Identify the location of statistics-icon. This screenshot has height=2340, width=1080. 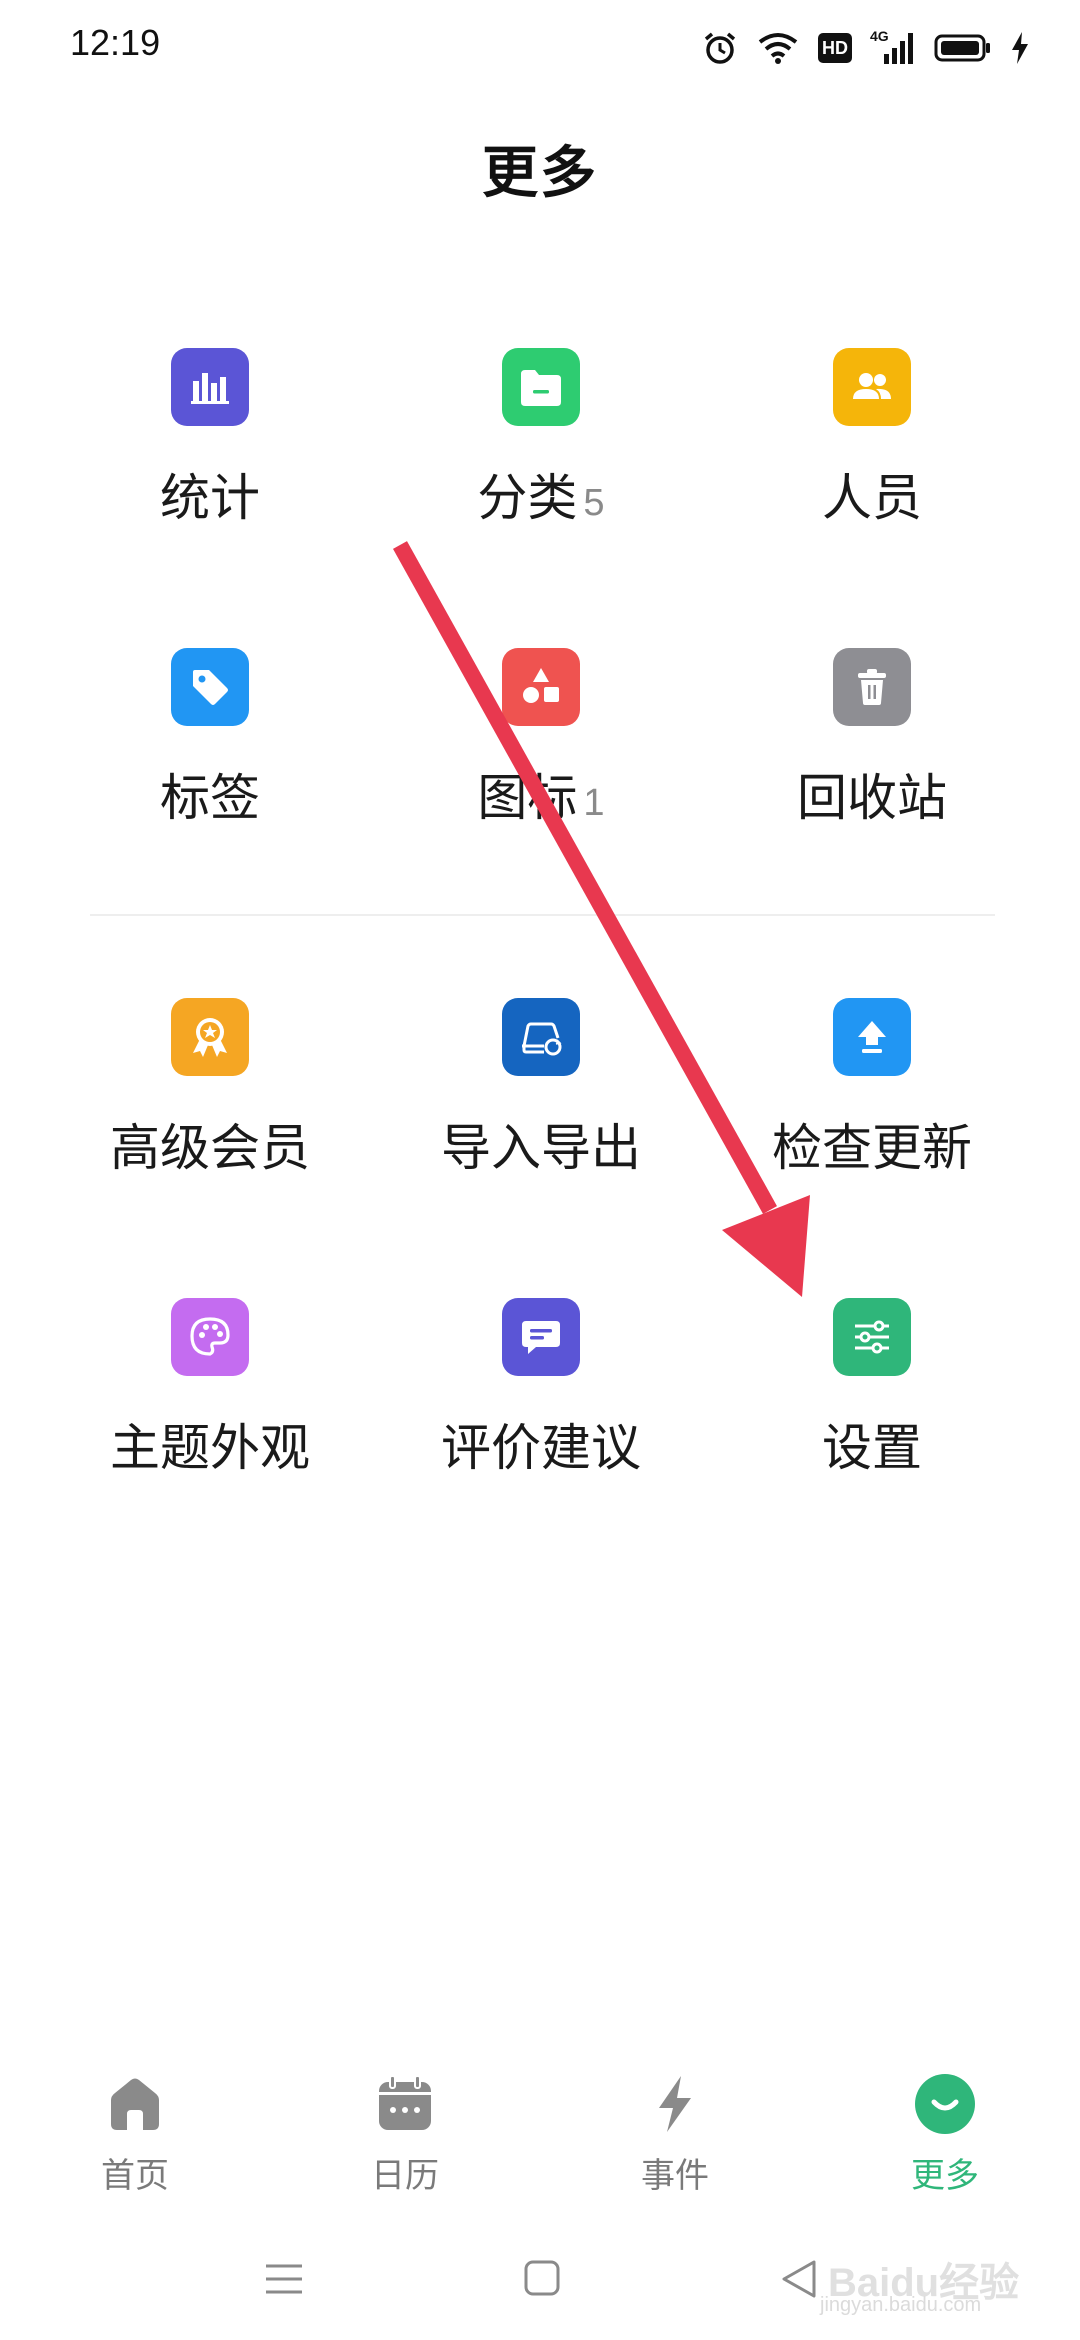
(210, 387).